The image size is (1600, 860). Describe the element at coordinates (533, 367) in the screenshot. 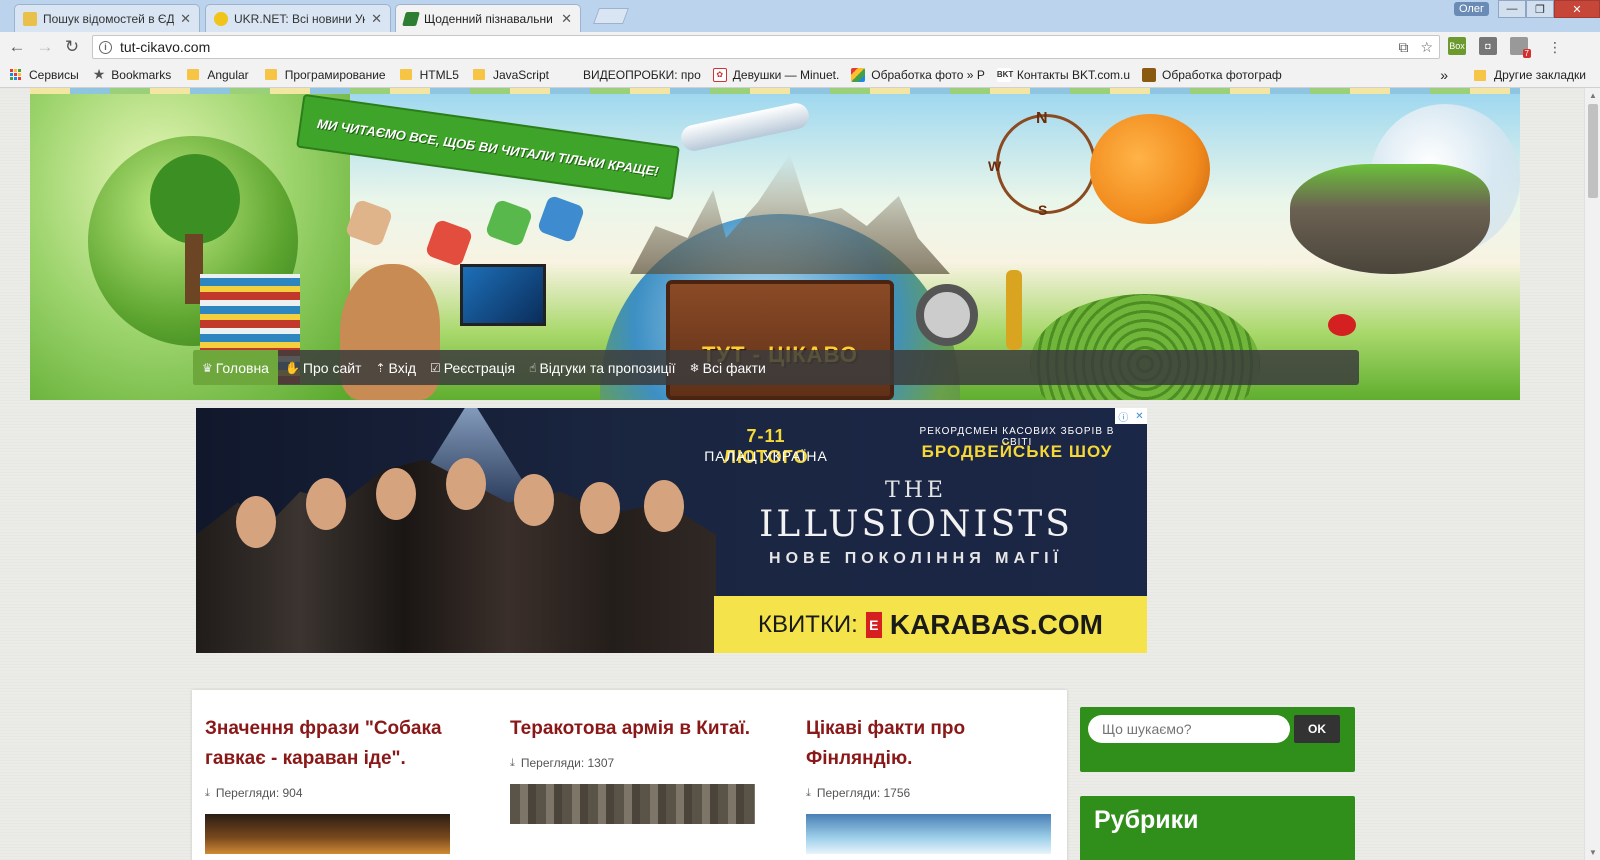

I see `hand-icon: ☝` at that location.